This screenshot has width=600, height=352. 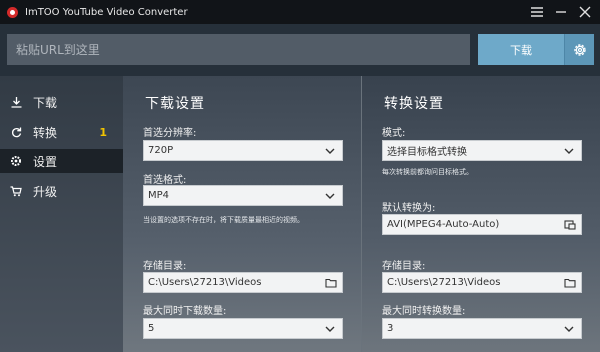 I want to click on cart-icon, so click(x=16, y=191).